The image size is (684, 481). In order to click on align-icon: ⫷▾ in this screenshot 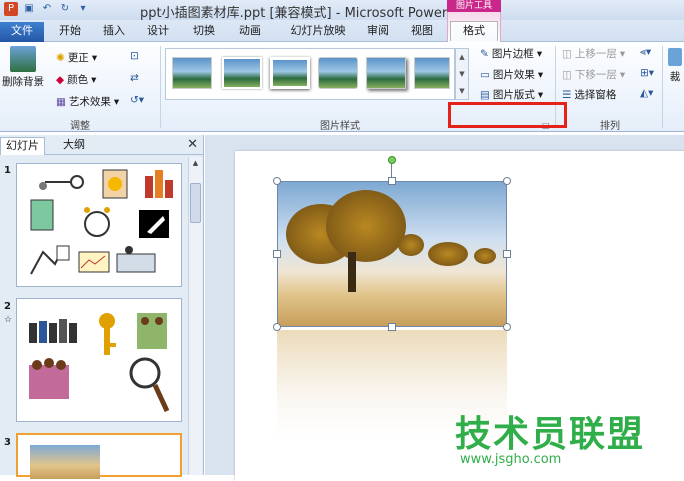, I will do `click(646, 52)`.